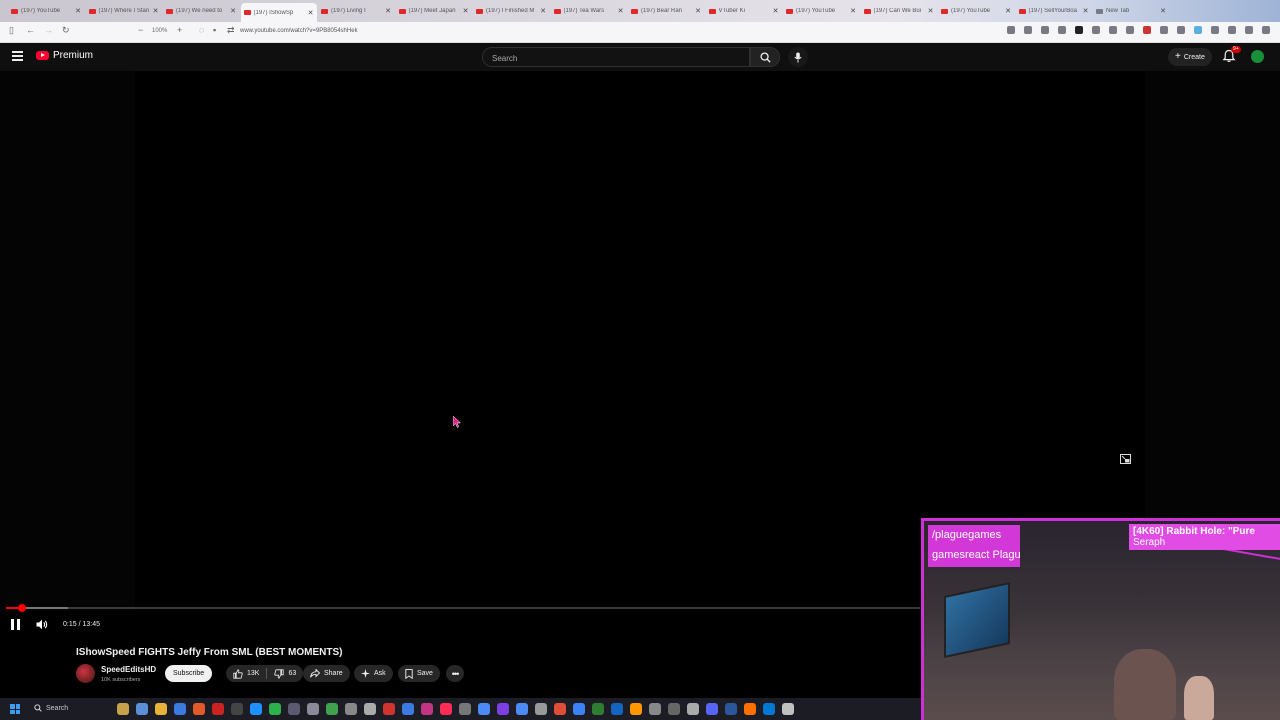 This screenshot has height=720, width=1280. What do you see at coordinates (17, 56) in the screenshot?
I see `hamburger-menu-icon` at bounding box center [17, 56].